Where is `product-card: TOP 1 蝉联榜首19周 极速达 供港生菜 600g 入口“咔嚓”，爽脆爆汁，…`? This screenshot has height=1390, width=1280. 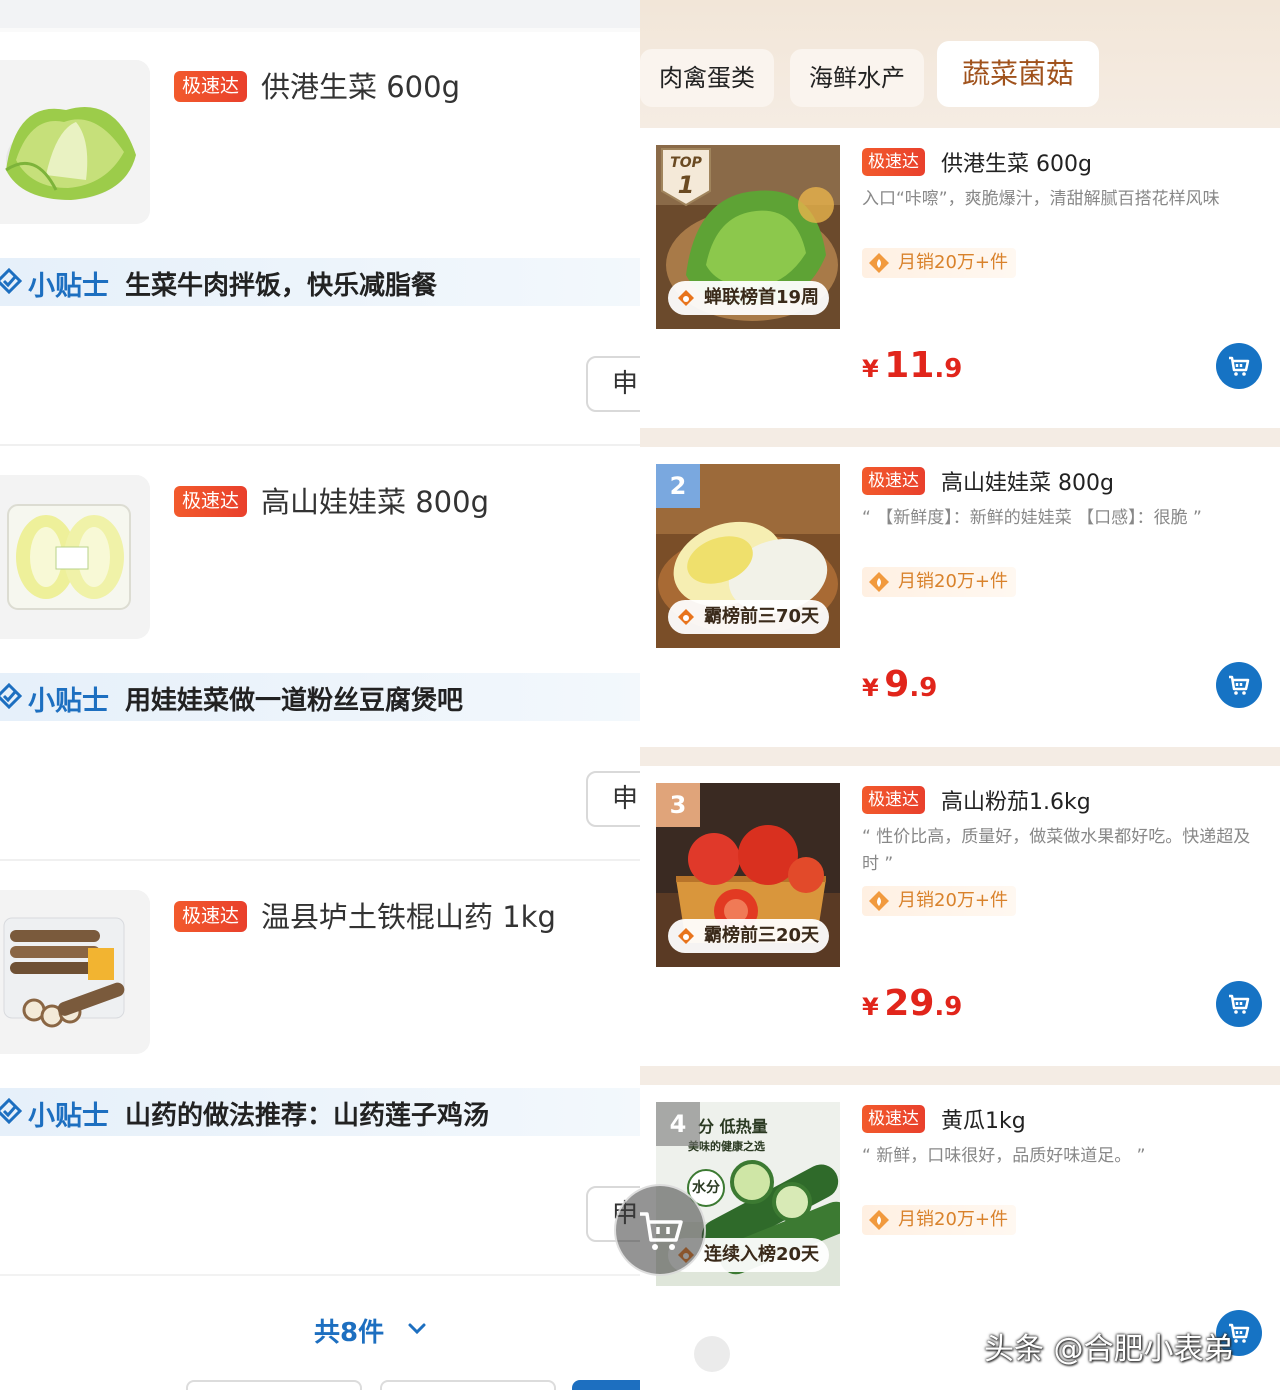
product-card: TOP 1 蝉联榜首19周 极速达 供港生菜 600g 入口“咔嚓”，爽脆爆汁，… is located at coordinates (960, 278).